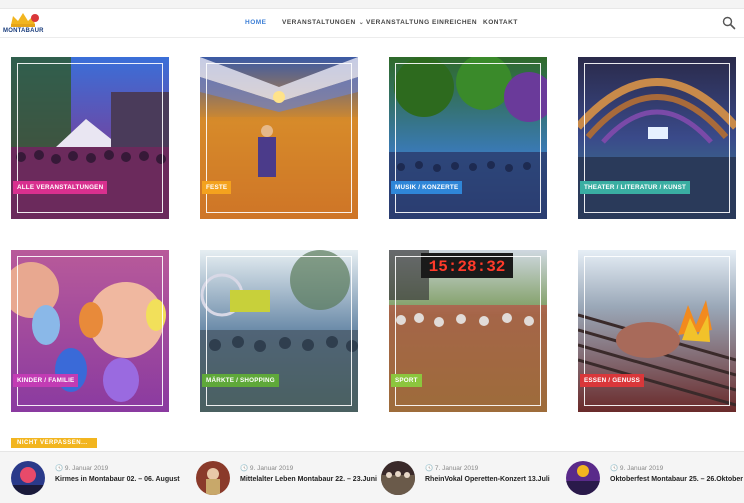 The image size is (744, 503). Describe the element at coordinates (46, 380) in the screenshot. I see `category-label: KINDER / FAMILIE` at that location.